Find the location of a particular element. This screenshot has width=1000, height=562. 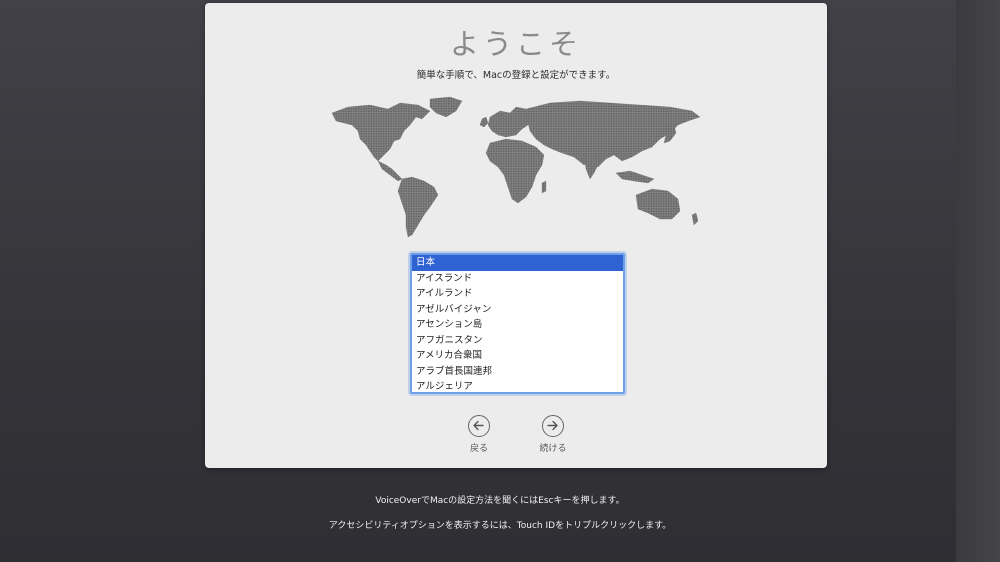

back-button: 戻る is located at coordinates (479, 434).